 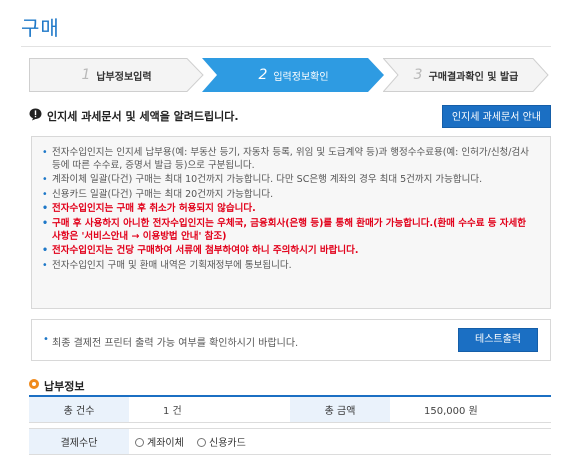 I want to click on ring-bullet-icon, so click(x=34, y=384).